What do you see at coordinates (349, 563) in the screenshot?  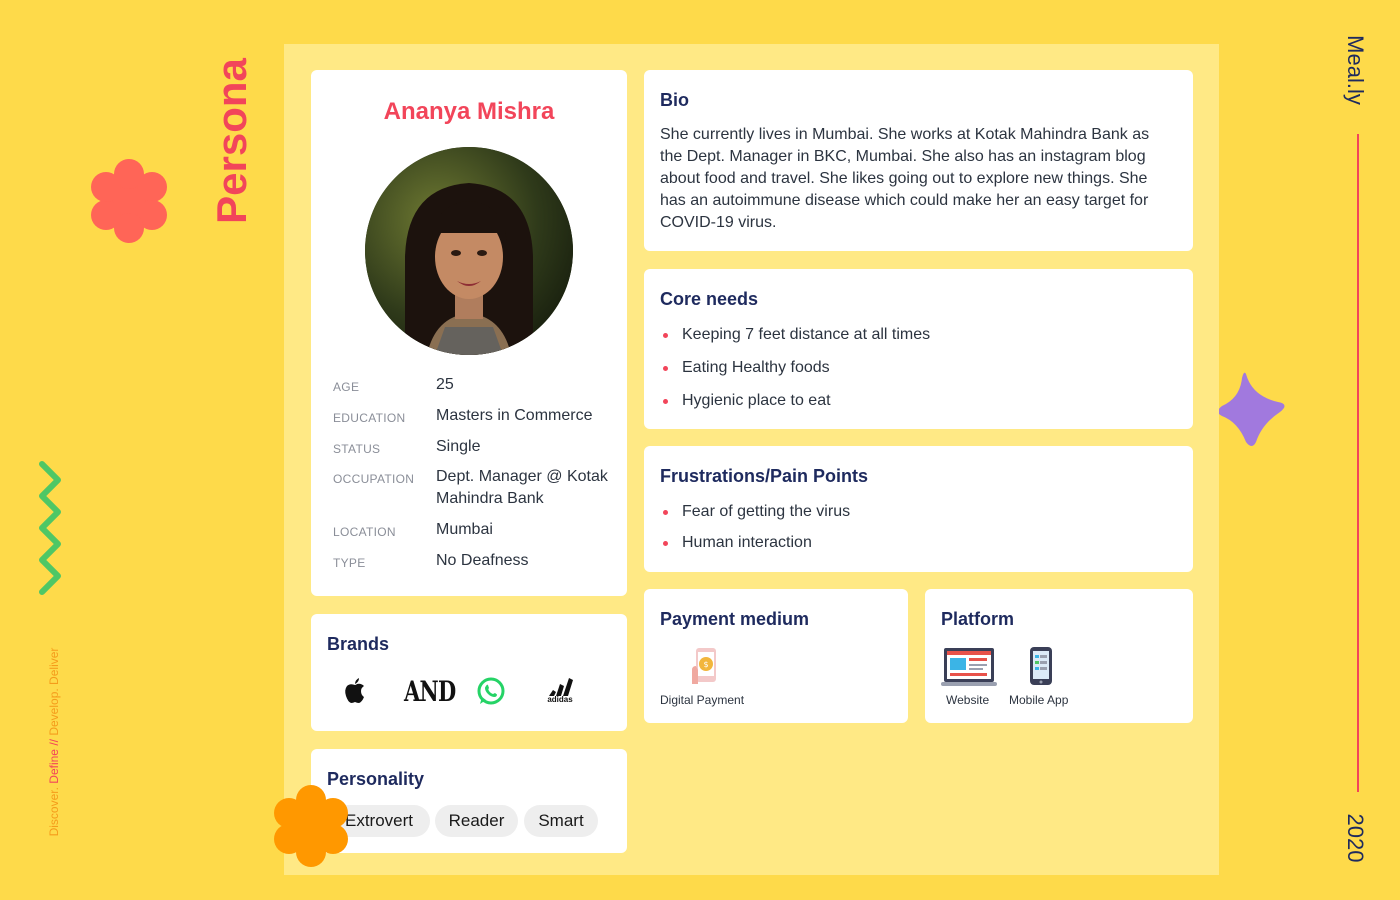 I see `attr-type-label: TYPE` at bounding box center [349, 563].